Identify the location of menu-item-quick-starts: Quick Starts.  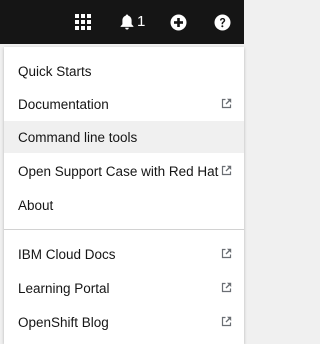
(124, 71).